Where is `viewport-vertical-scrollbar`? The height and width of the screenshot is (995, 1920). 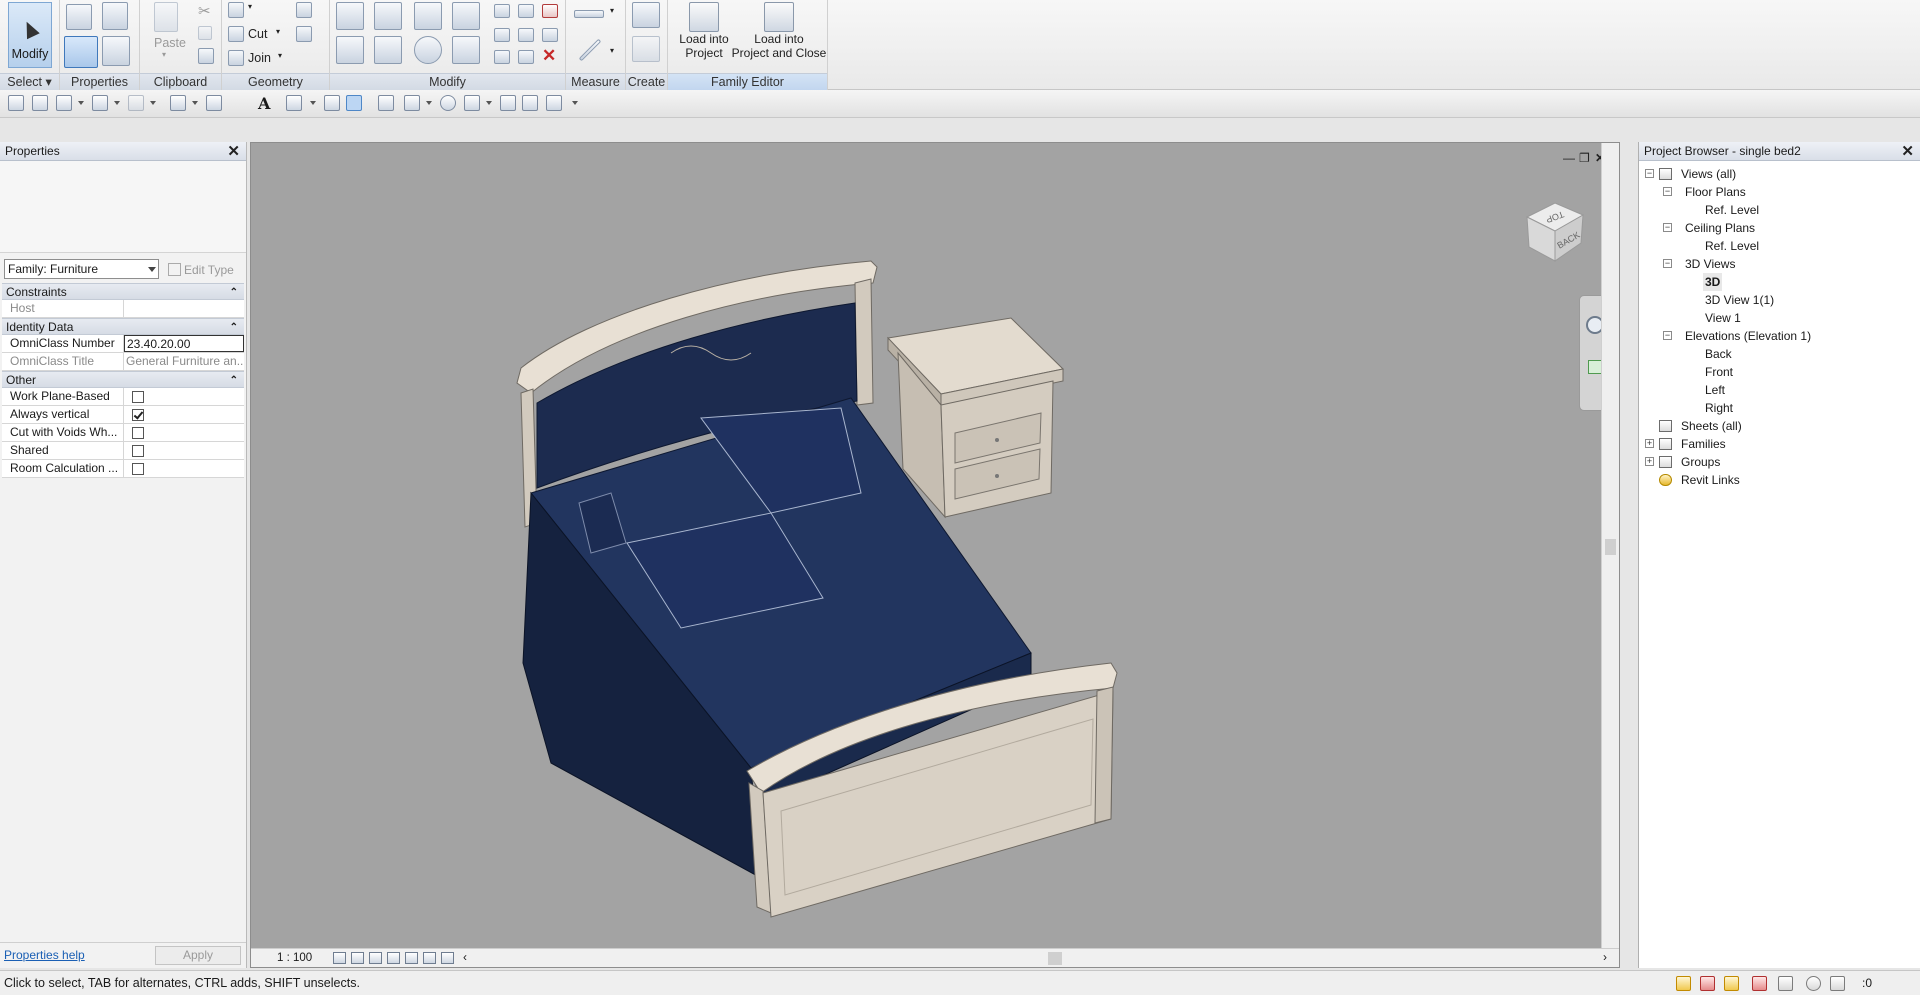
viewport-vertical-scrollbar is located at coordinates (1610, 547).